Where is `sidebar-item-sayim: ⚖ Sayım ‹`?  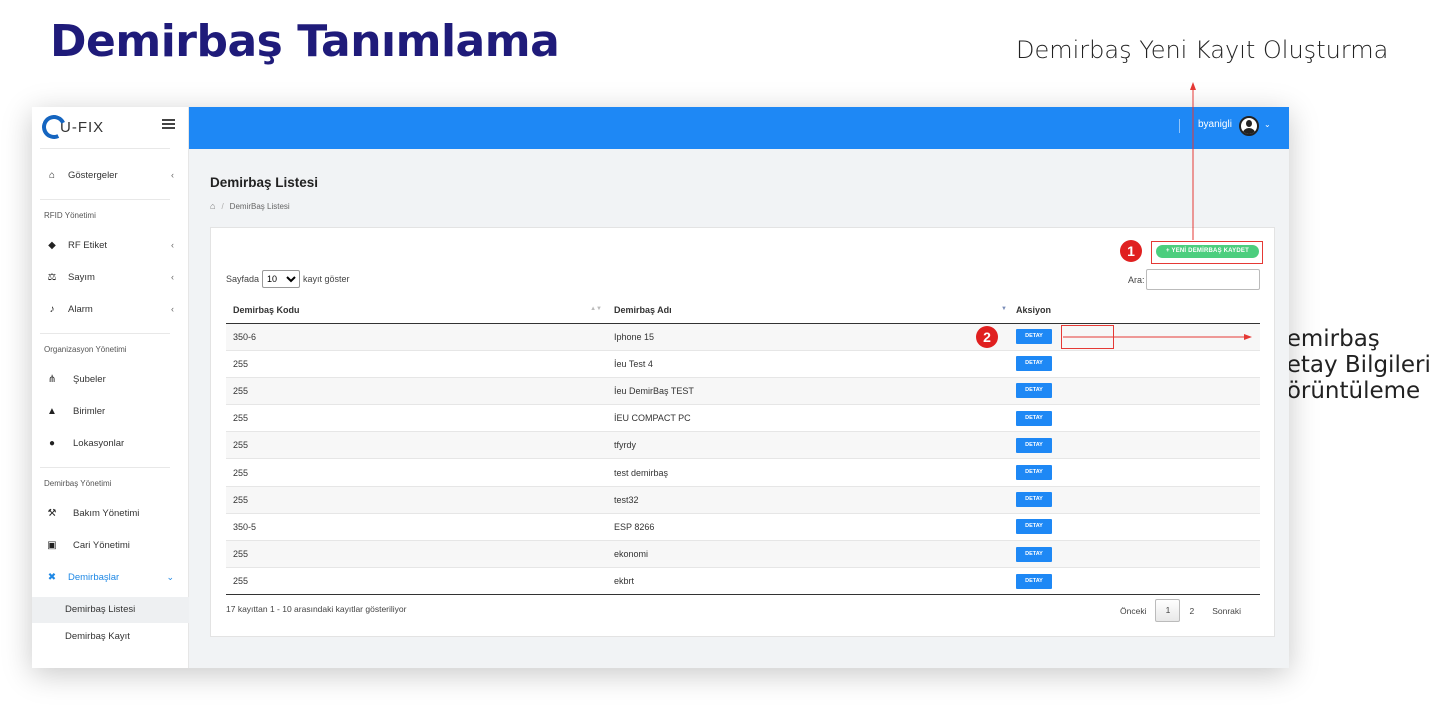
sidebar-item-sayim: ⚖ Sayım ‹ is located at coordinates (109, 277).